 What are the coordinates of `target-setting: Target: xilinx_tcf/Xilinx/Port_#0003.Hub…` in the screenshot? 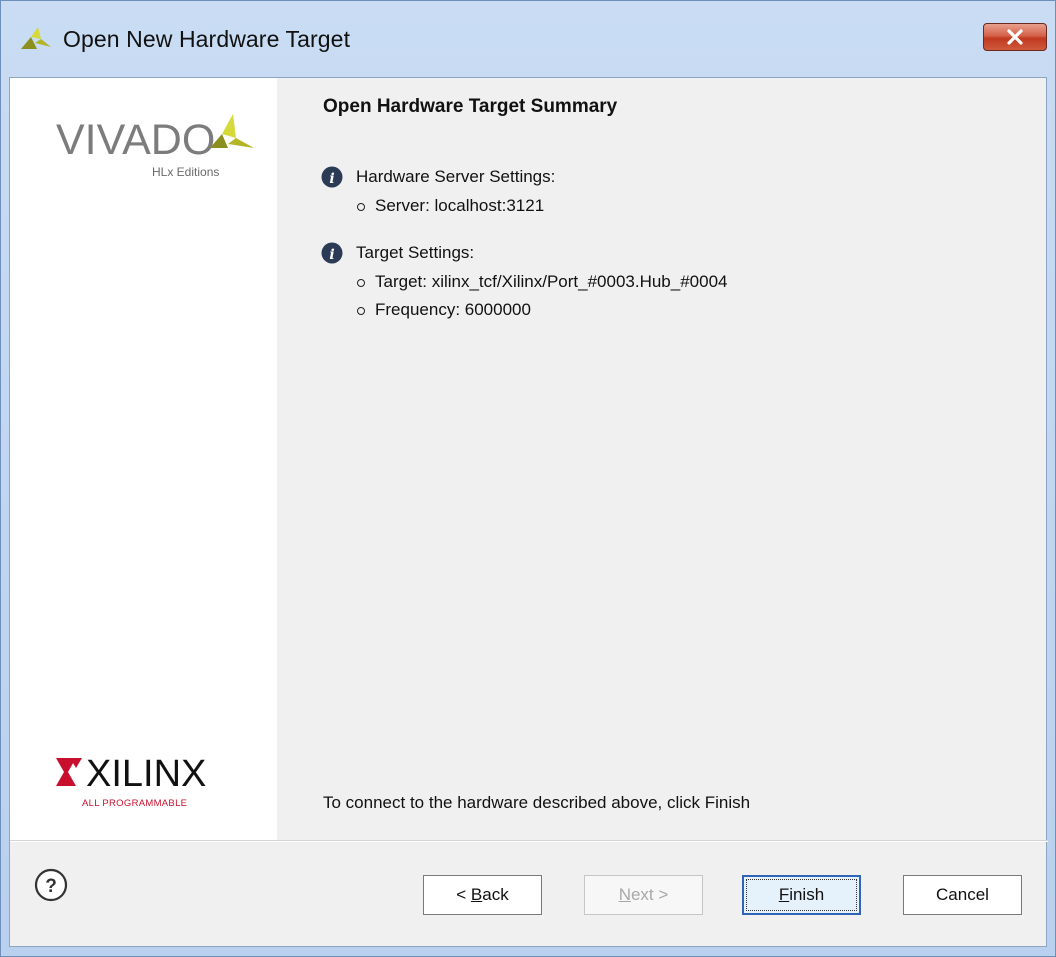 It's located at (551, 281).